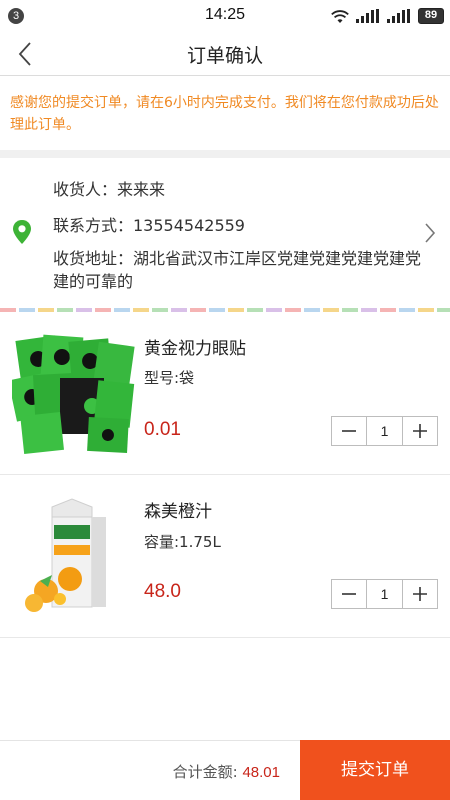 The height and width of the screenshot is (800, 450). Describe the element at coordinates (162, 429) in the screenshot. I see `product-price: 0.01` at that location.